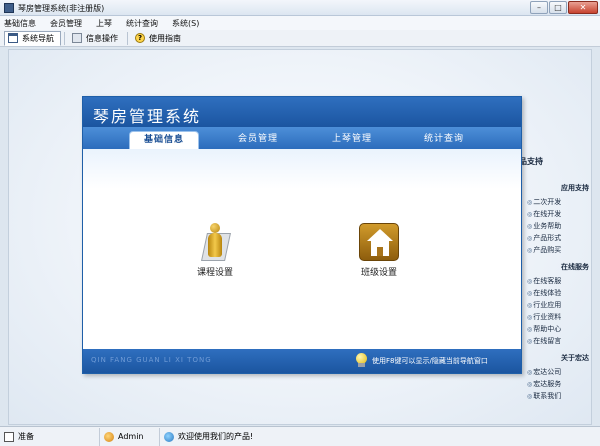 The height and width of the screenshot is (446, 600). I want to click on info-operation-label: 信息操作, so click(102, 38).